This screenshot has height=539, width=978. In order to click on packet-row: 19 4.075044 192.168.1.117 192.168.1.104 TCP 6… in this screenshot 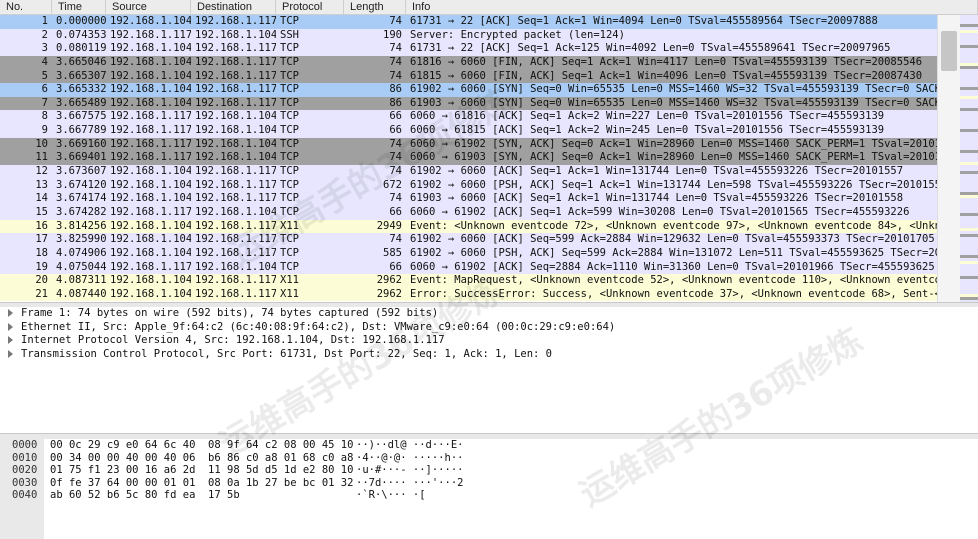, I will do `click(469, 267)`.